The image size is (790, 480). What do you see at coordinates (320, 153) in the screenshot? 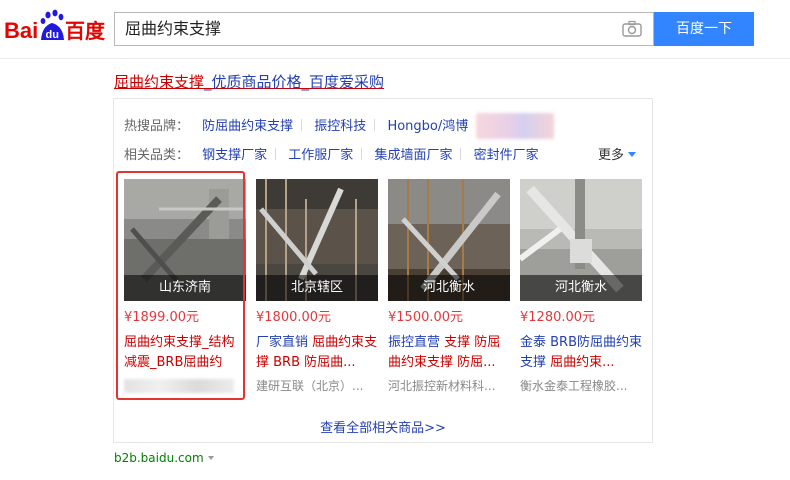
I see `related-2: 工作服厂家` at bounding box center [320, 153].